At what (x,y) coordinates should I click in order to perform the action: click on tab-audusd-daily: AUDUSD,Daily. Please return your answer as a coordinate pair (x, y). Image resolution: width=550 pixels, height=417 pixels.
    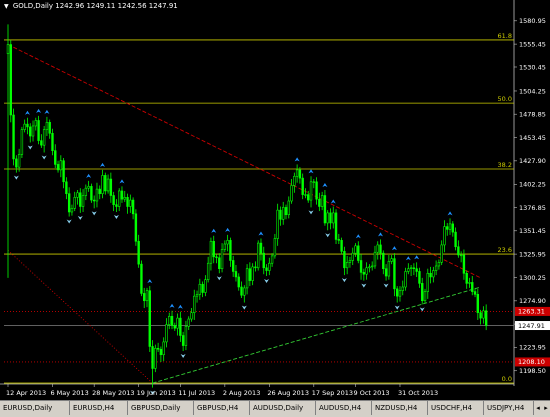
    Looking at the image, I should click on (283, 408).